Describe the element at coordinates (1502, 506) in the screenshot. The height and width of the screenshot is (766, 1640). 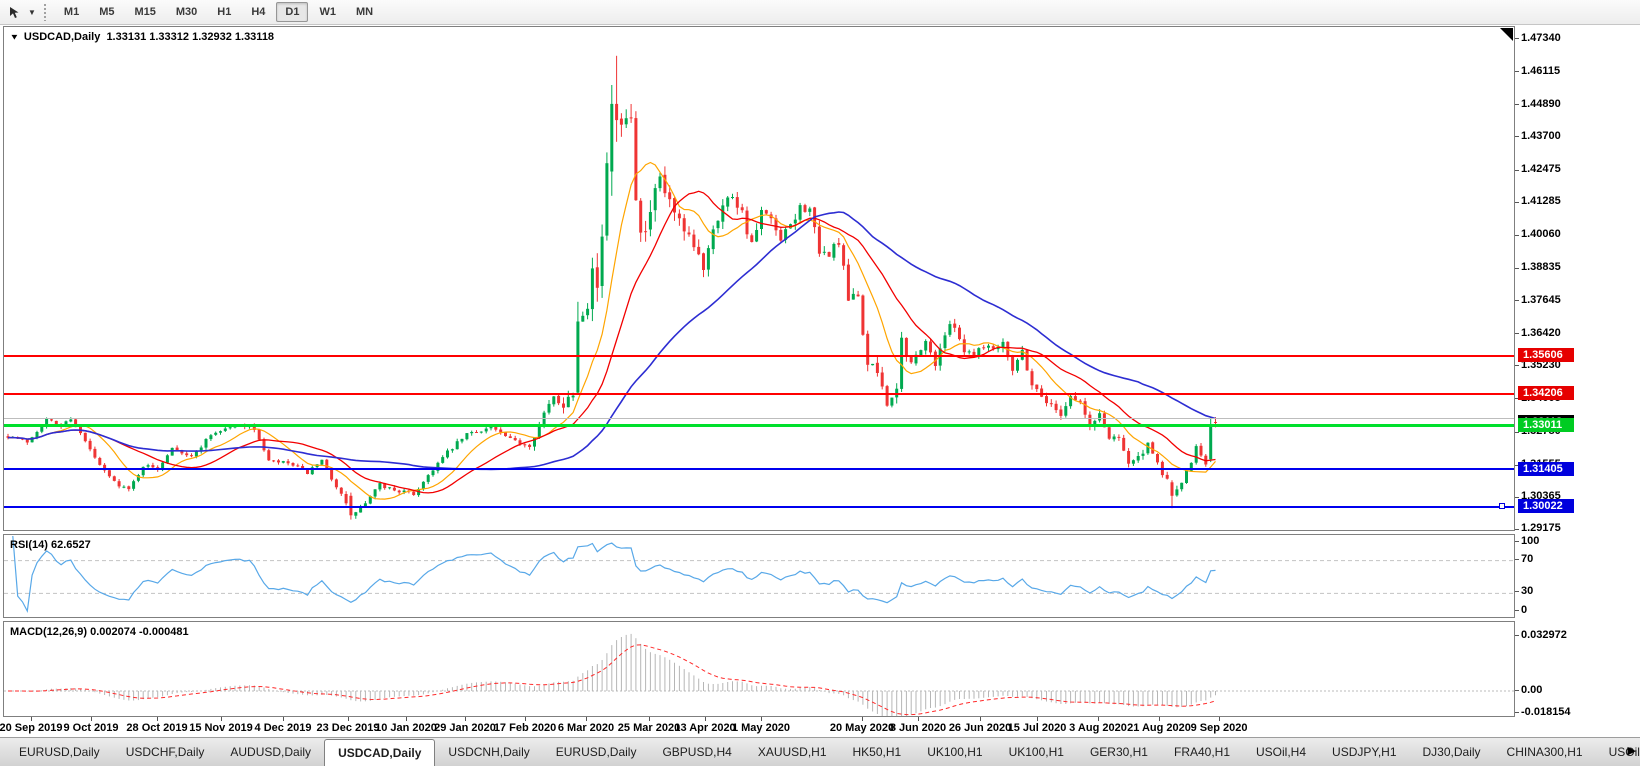
I see `line-selection-handle` at that location.